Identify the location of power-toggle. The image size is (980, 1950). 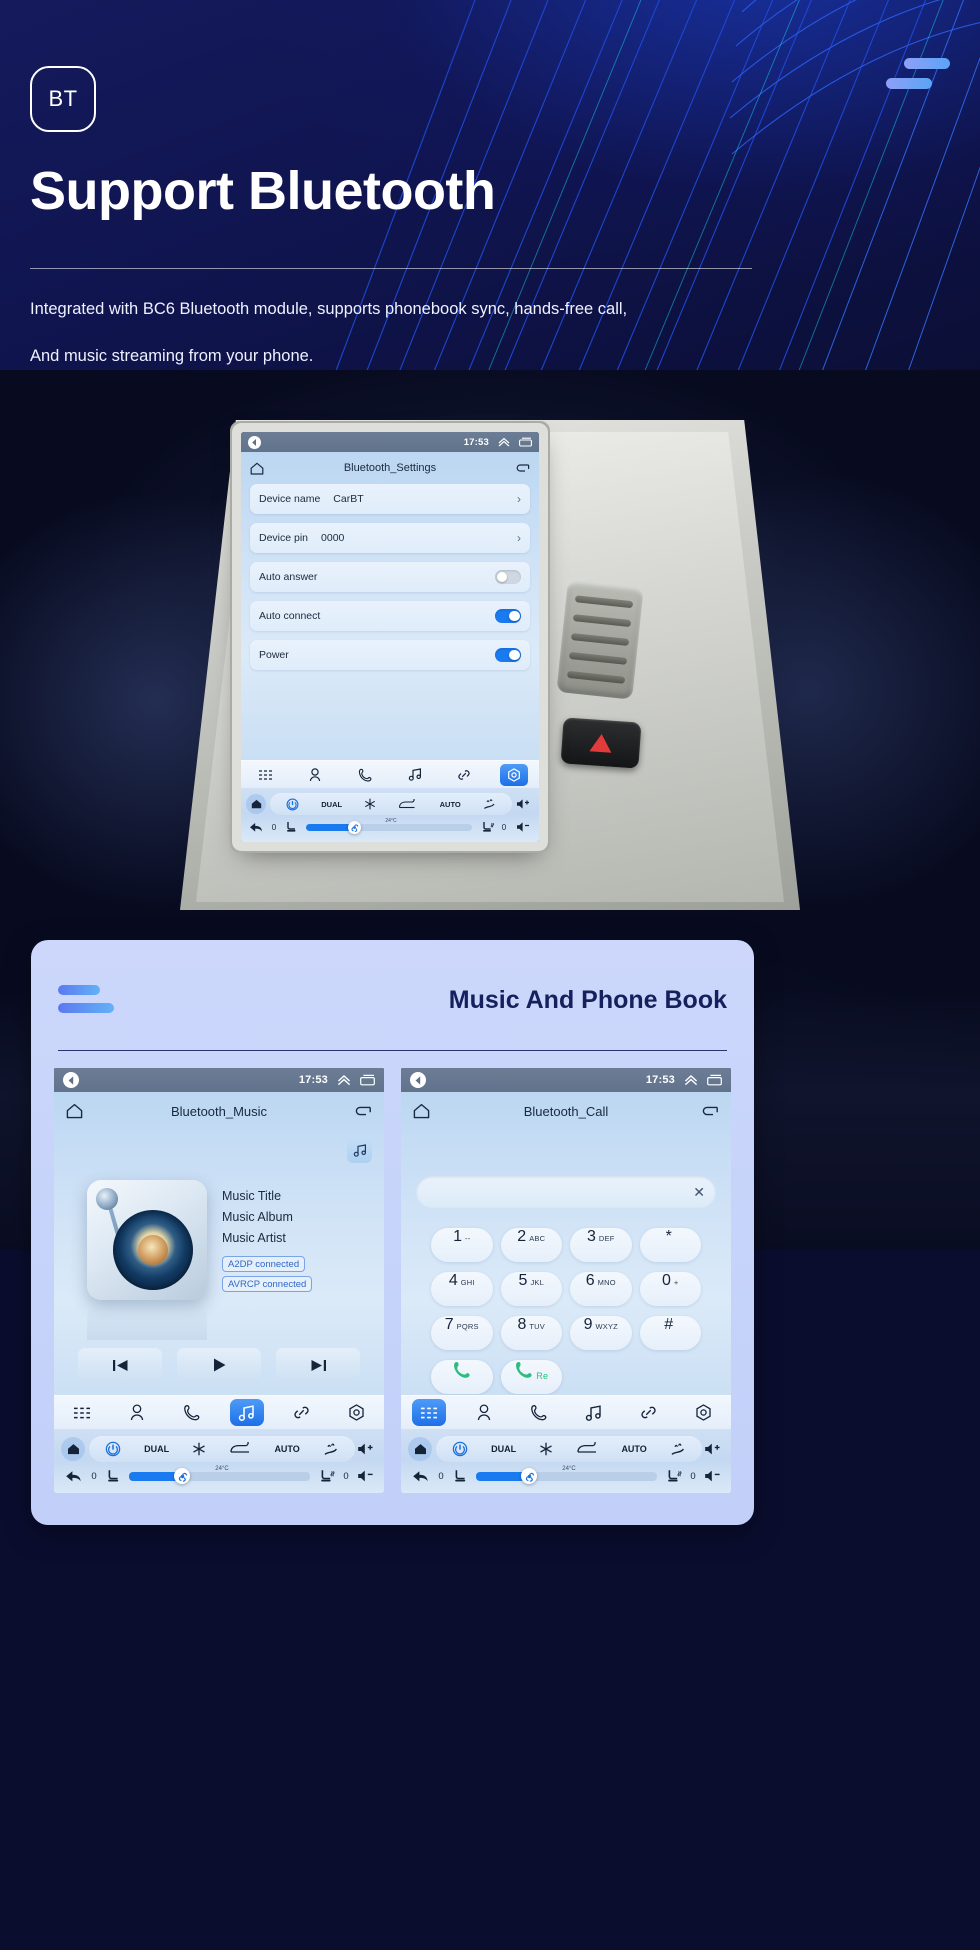
(508, 655).